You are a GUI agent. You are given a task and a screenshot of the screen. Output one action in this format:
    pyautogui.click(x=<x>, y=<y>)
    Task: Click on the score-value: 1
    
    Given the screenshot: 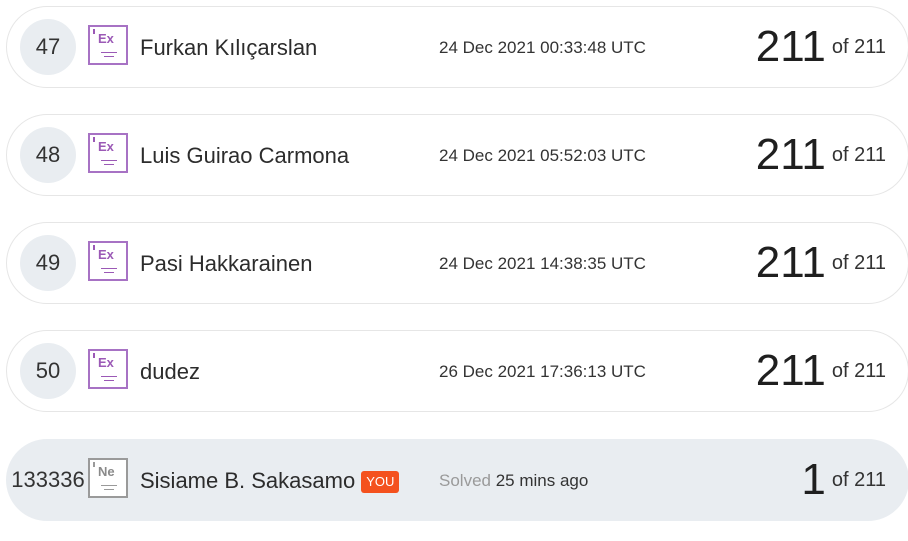 What is the action you would take?
    pyautogui.click(x=813, y=479)
    